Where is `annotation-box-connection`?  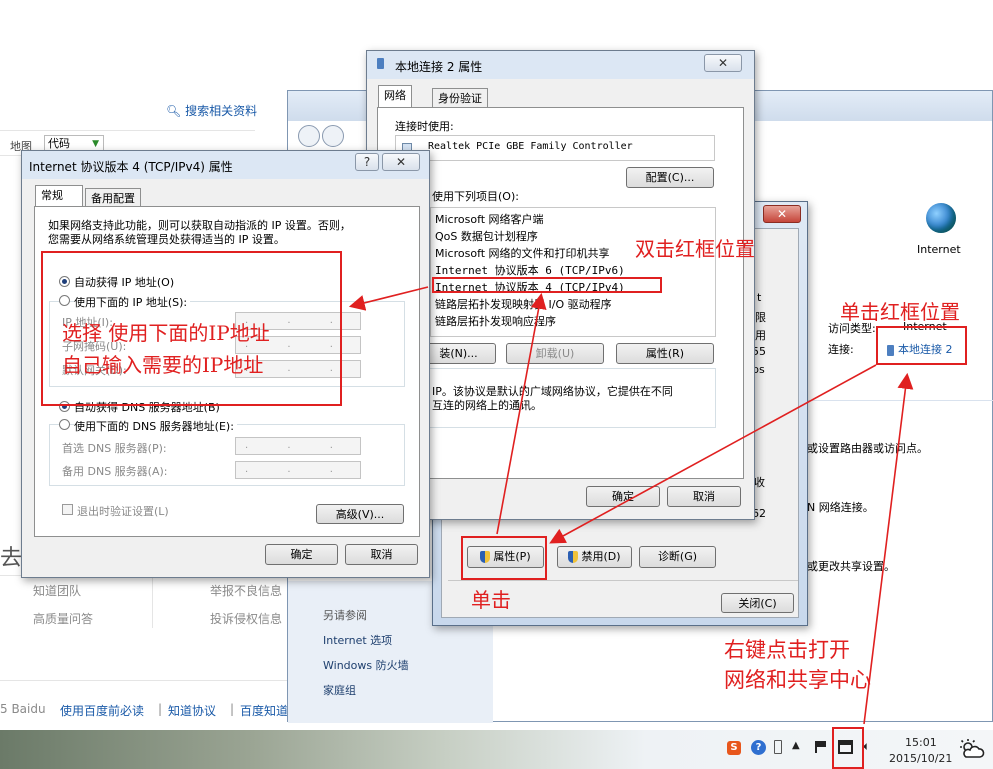 annotation-box-connection is located at coordinates (921, 345).